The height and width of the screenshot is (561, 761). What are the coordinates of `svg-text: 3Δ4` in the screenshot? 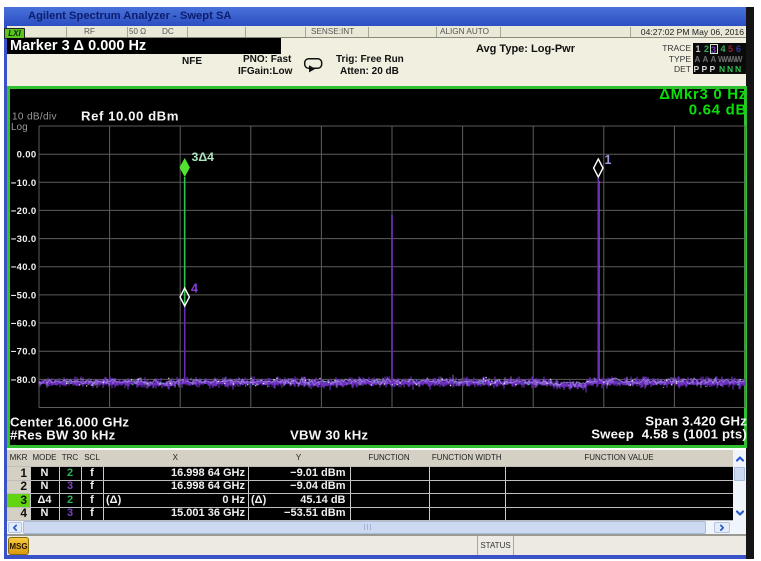 It's located at (203, 157).